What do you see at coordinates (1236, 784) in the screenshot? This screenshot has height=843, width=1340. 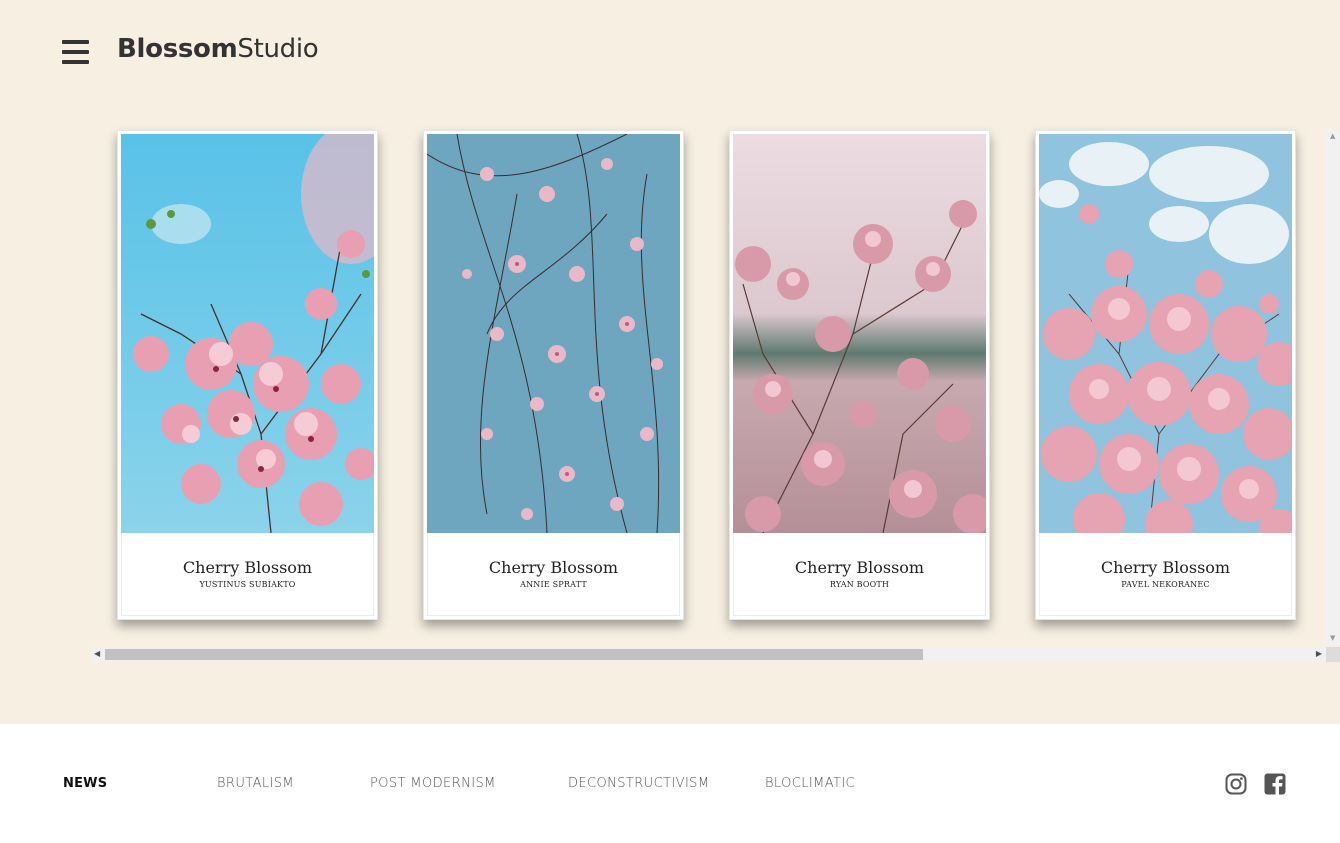 I see `instagram-icon` at bounding box center [1236, 784].